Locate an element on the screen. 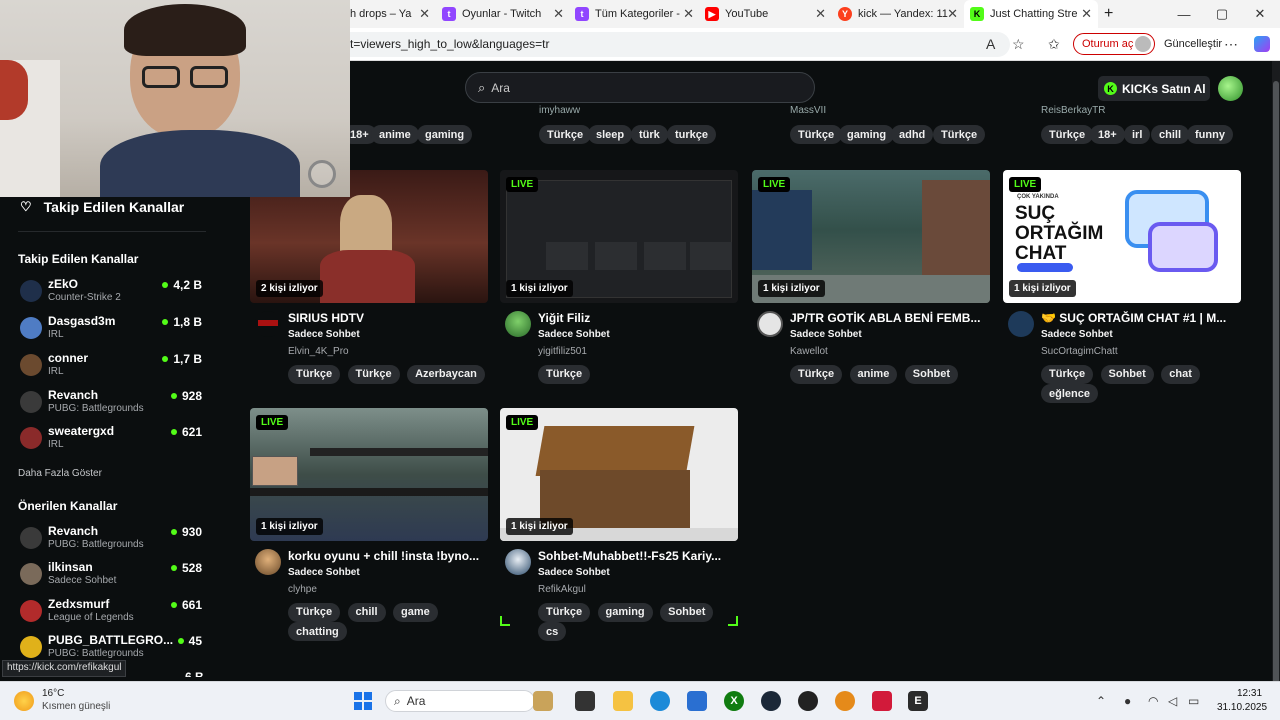  tag: 18+ is located at coordinates (1107, 134).